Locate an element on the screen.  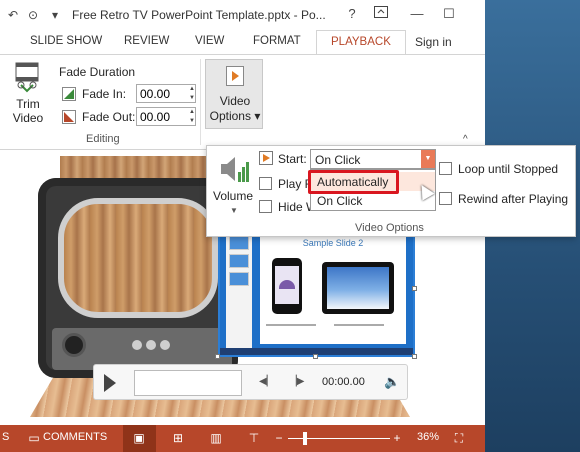
maximize-button: ☐ is located at coordinates (449, 14).